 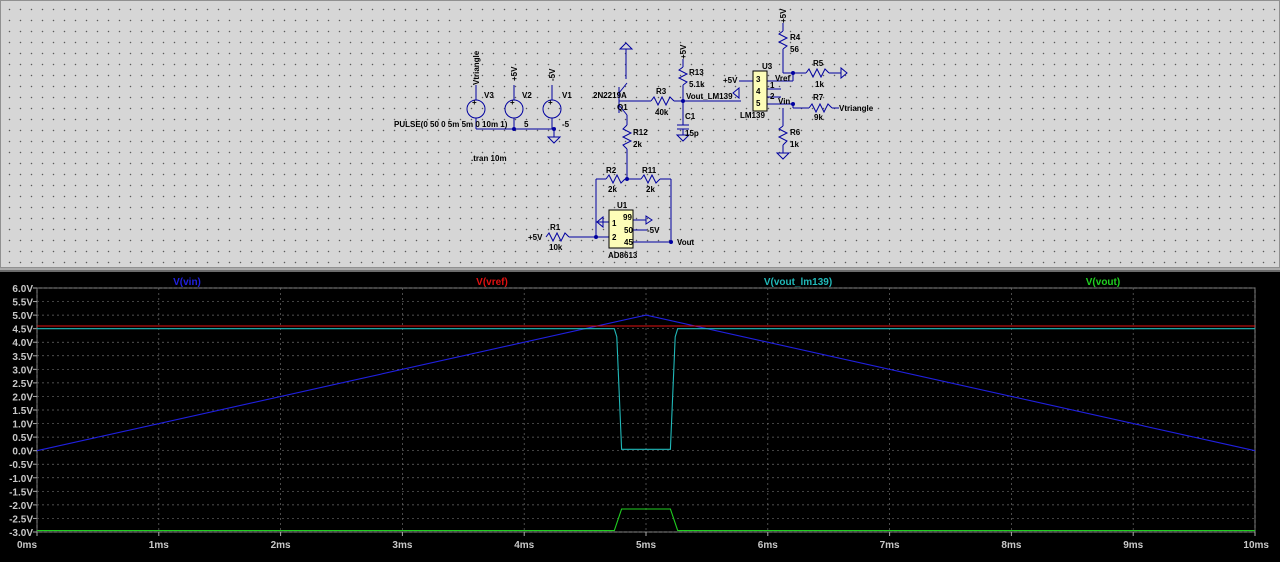 What do you see at coordinates (1011, 545) in the screenshot?
I see `x-tick-label: 8ms` at bounding box center [1011, 545].